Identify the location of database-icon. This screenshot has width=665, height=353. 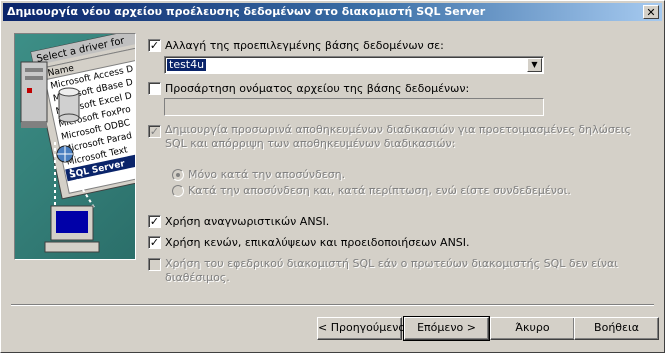
(69, 105).